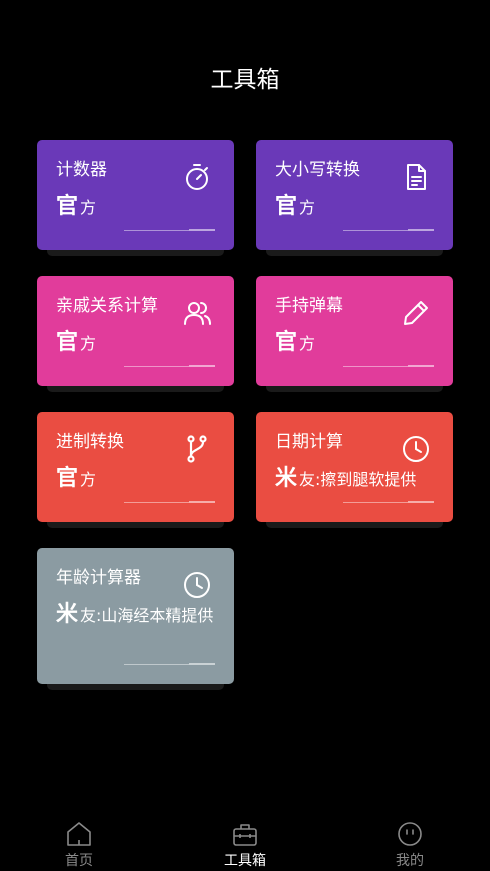 Image resolution: width=490 pixels, height=871 pixels. What do you see at coordinates (135, 198) in the screenshot?
I see `tool-card-counter: 计数器 官方` at bounding box center [135, 198].